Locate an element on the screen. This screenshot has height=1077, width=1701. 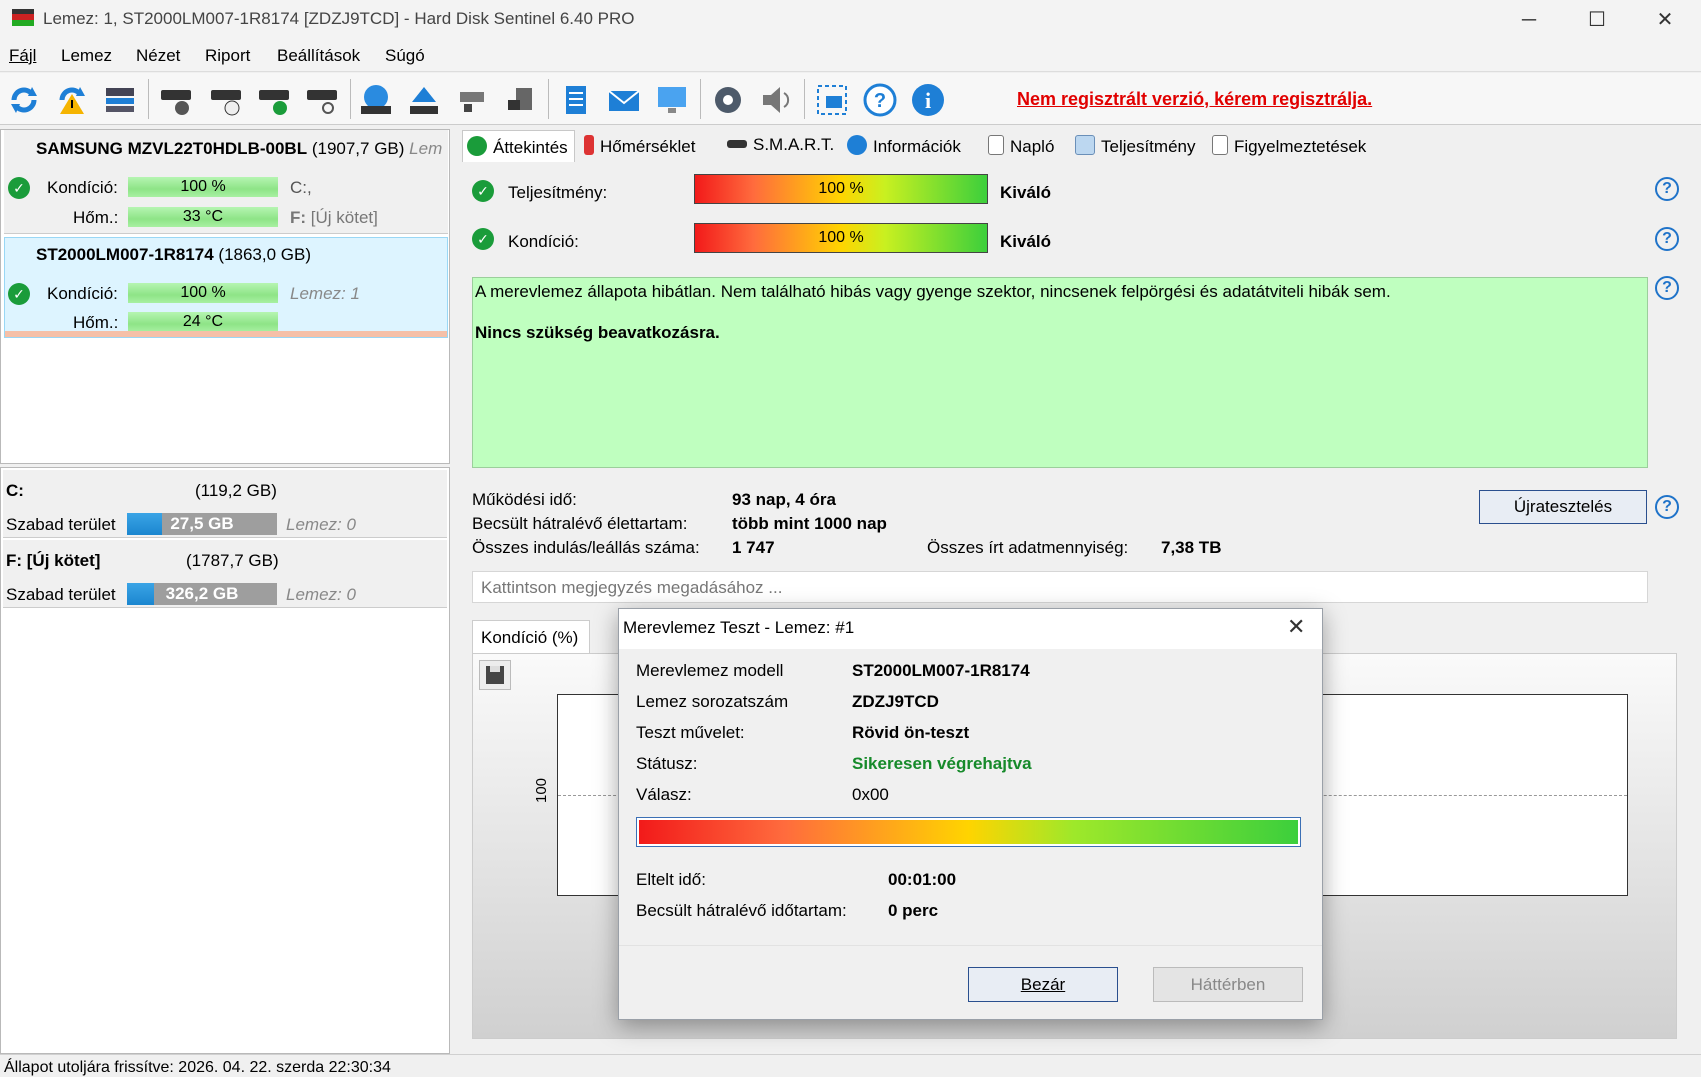
lifetime-value: több mint 1000 nap is located at coordinates (809, 523).